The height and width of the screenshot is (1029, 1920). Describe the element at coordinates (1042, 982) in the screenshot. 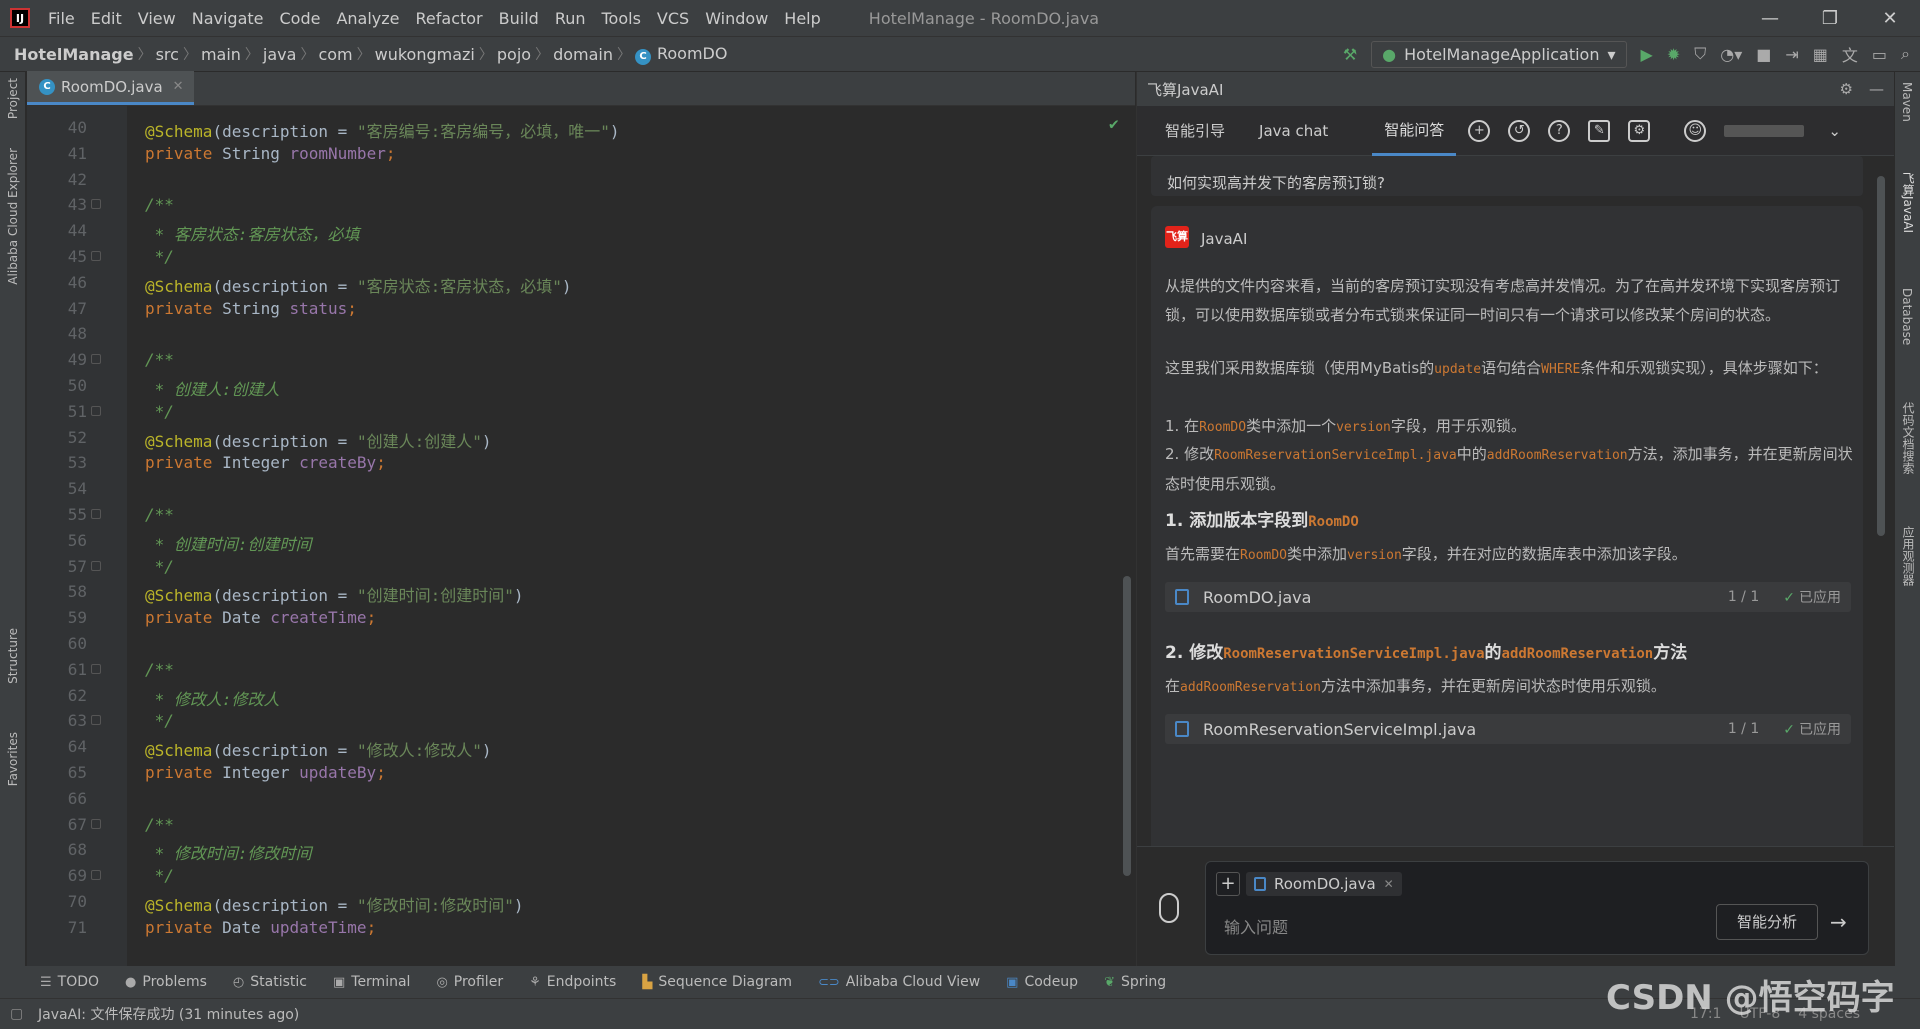

I see `tool-codeup: ▣ Codeup` at that location.